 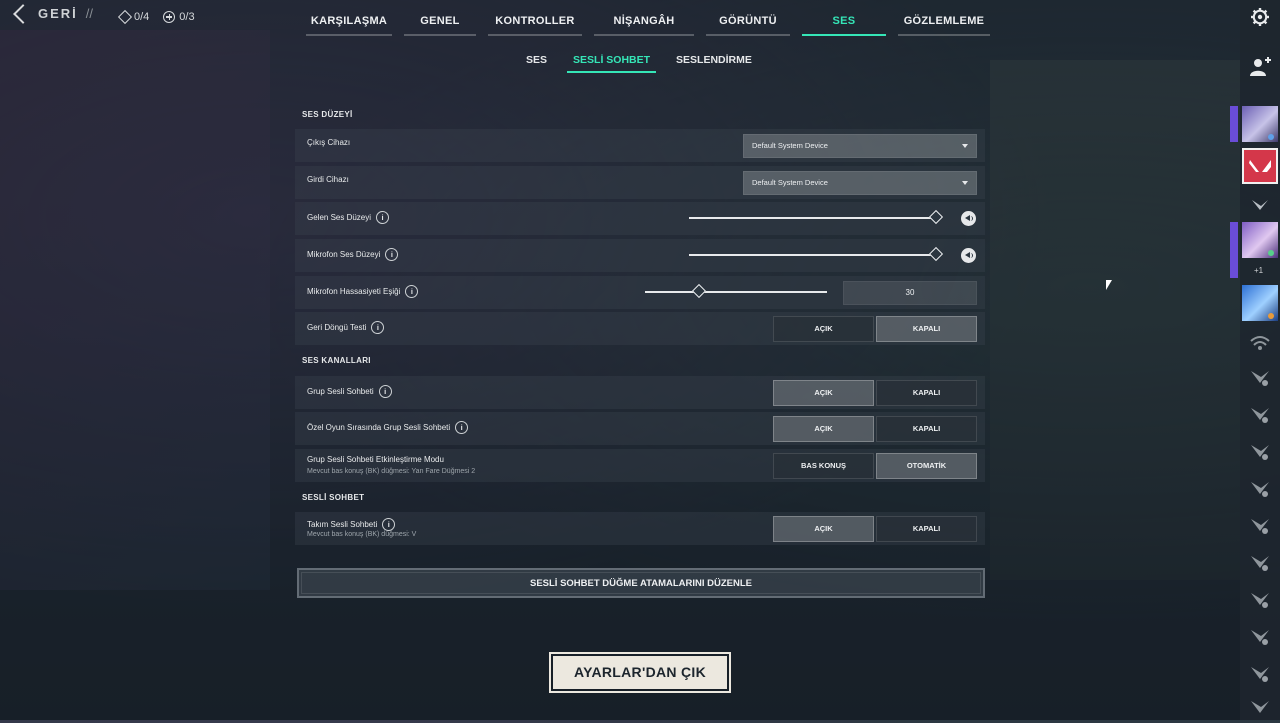 I want to click on incoming-volume-slider, so click(x=816, y=217).